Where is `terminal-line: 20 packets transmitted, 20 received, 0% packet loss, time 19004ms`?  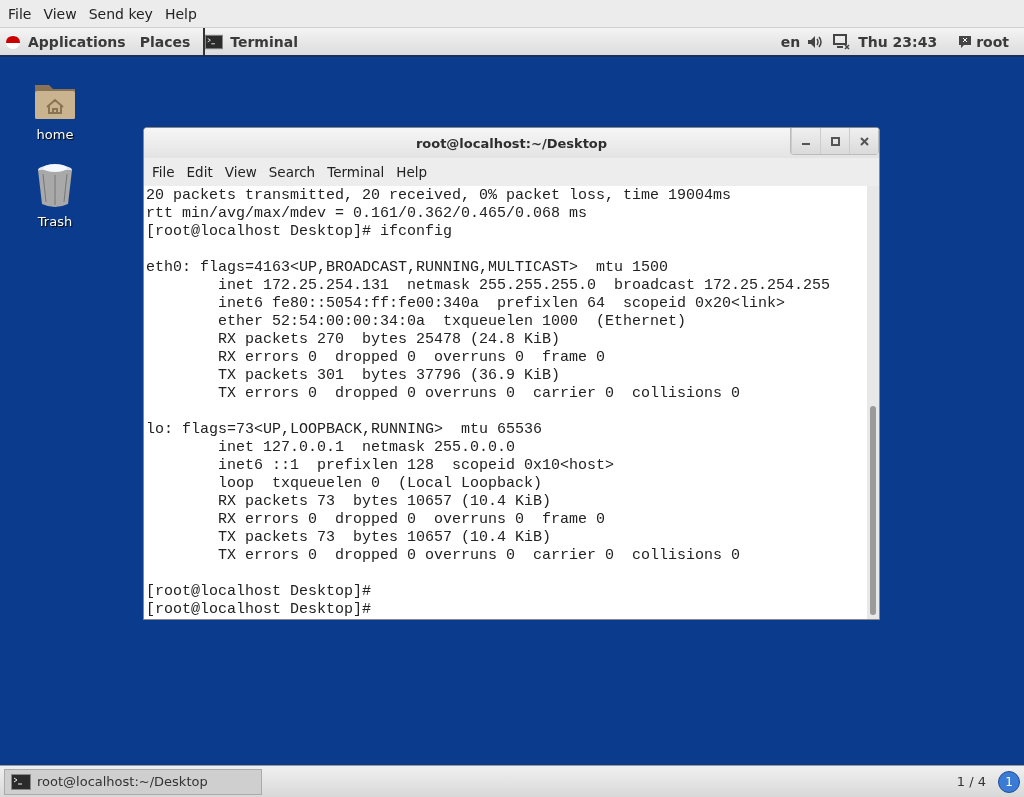 terminal-line: 20 packets transmitted, 20 received, 0% packet loss, time 19004ms is located at coordinates (439, 195).